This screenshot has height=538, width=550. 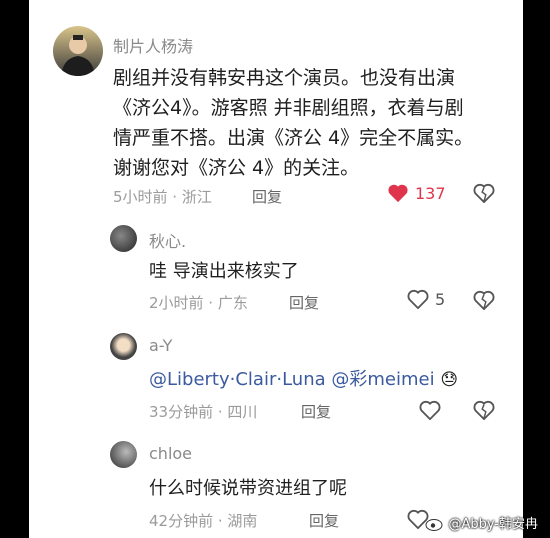 What do you see at coordinates (167, 240) in the screenshot?
I see `comment-author: 秋心.` at bounding box center [167, 240].